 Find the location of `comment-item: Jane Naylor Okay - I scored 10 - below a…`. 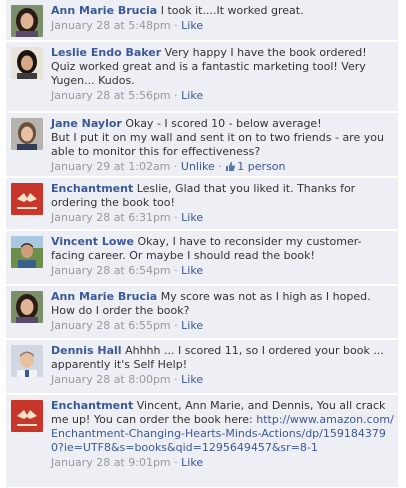

comment-item: Jane Naylor Okay - I scored 10 - below a… is located at coordinates (202, 145).